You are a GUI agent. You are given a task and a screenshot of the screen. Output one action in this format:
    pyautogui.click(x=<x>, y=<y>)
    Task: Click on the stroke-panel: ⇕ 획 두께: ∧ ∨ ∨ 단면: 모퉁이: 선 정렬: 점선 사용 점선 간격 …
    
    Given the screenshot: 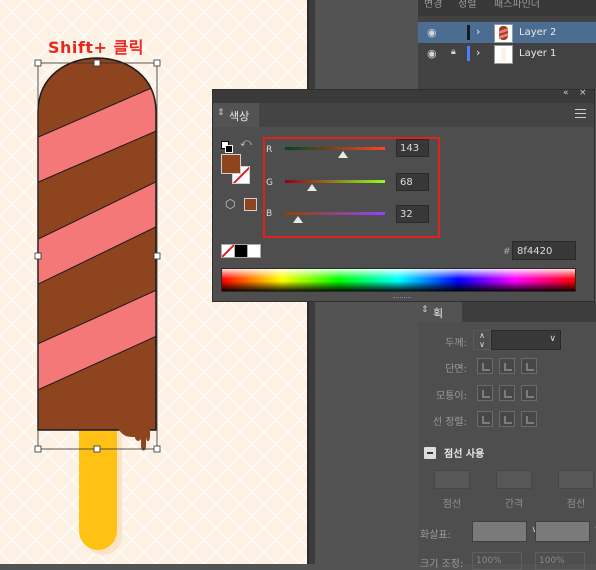 What is the action you would take?
    pyautogui.click(x=507, y=436)
    